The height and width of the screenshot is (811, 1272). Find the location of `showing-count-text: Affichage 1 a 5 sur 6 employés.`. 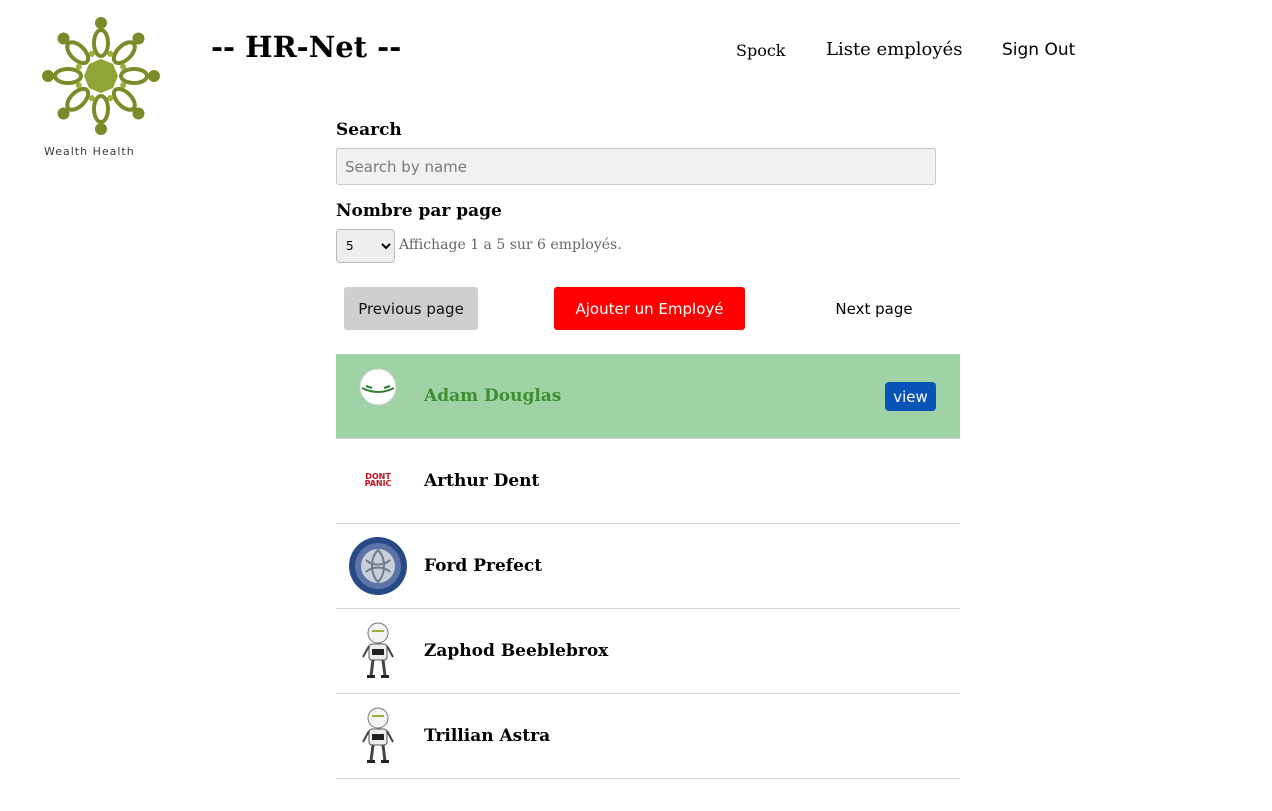

showing-count-text: Affichage 1 a 5 sur 6 employés. is located at coordinates (510, 245).